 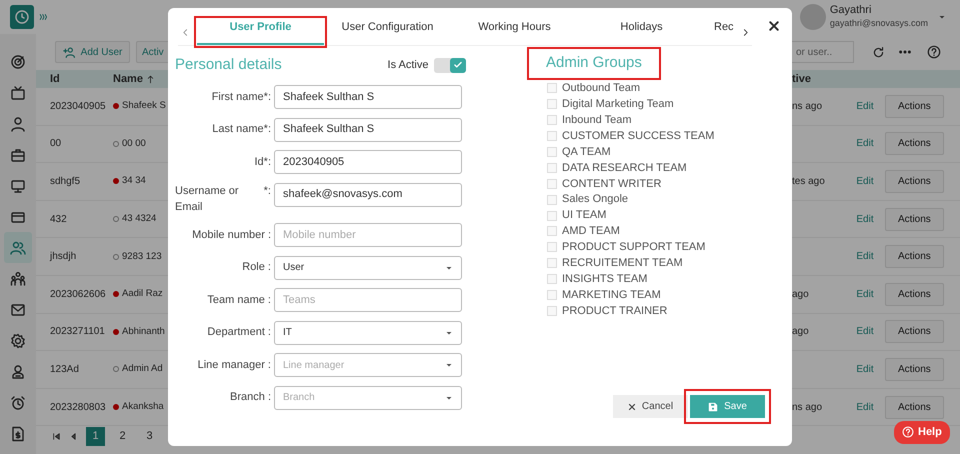 What do you see at coordinates (185, 32) in the screenshot?
I see `chevron-left-icon` at bounding box center [185, 32].